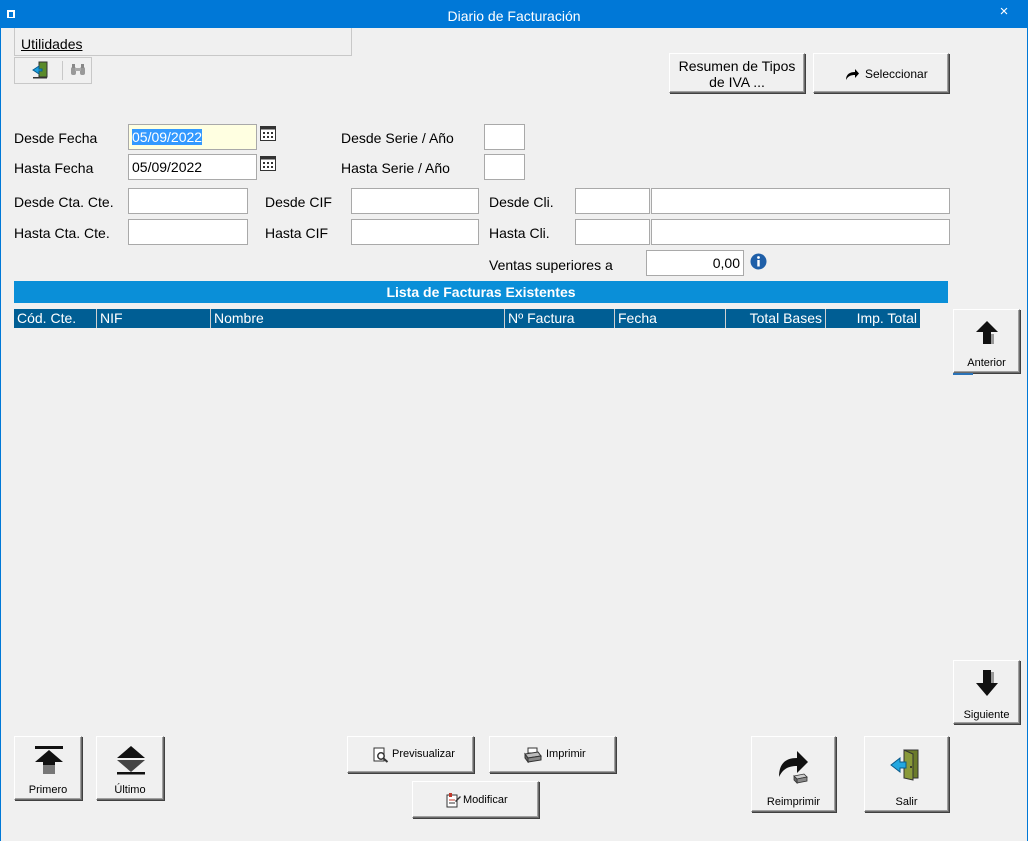  What do you see at coordinates (504, 137) in the screenshot?
I see `desde-serie-input` at bounding box center [504, 137].